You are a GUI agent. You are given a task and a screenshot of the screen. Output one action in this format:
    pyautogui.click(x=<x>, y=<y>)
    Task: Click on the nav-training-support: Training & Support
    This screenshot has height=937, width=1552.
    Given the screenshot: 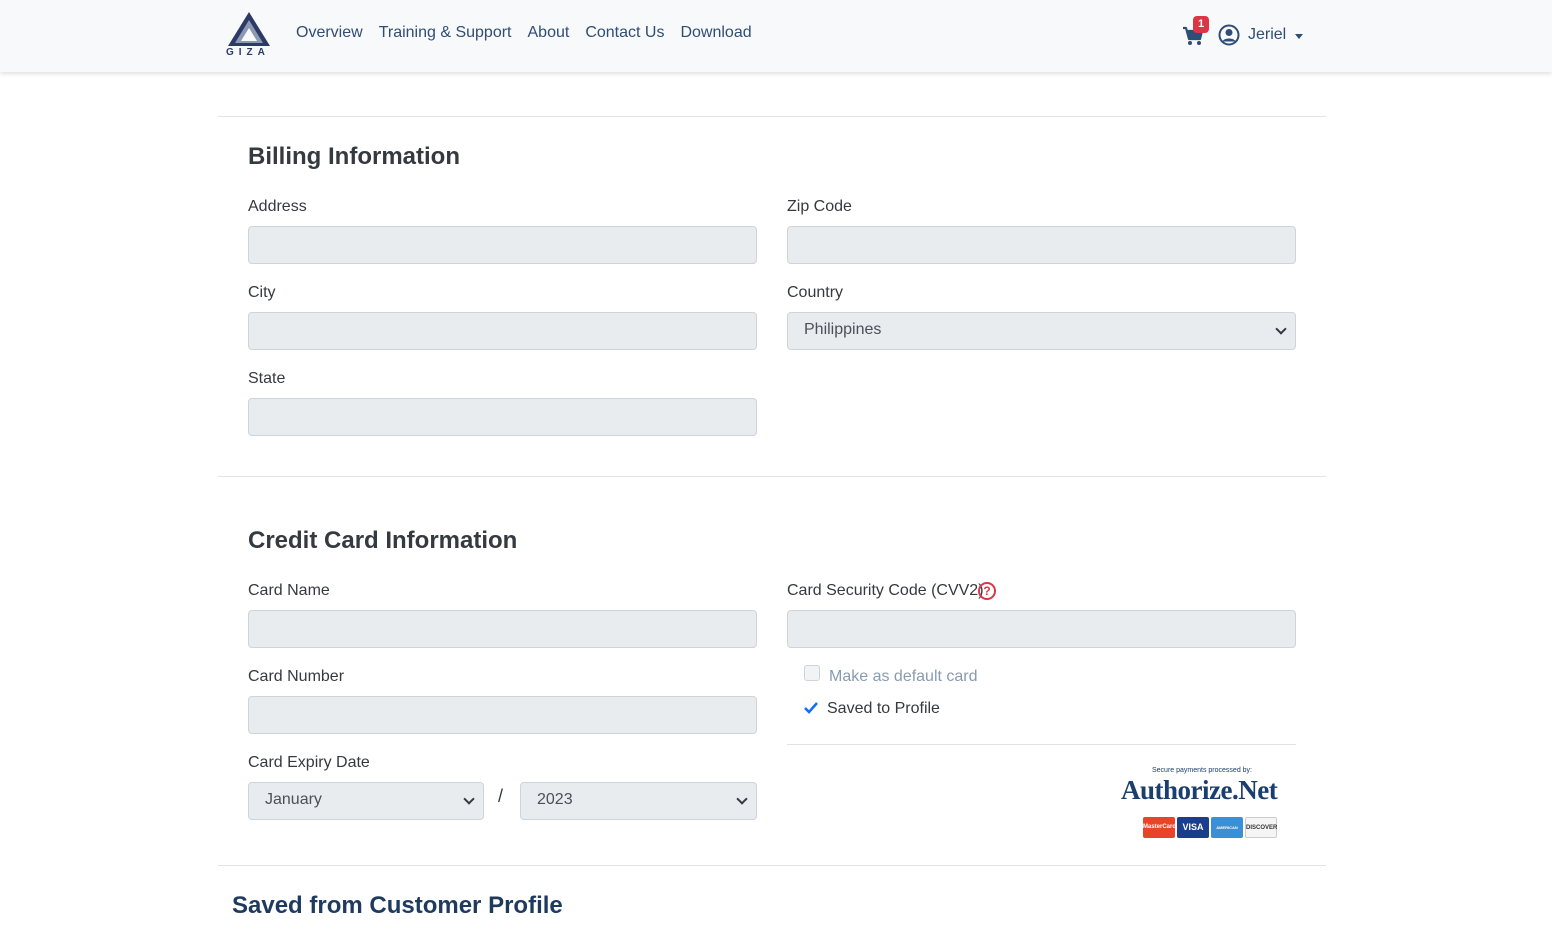 What is the action you would take?
    pyautogui.click(x=445, y=33)
    